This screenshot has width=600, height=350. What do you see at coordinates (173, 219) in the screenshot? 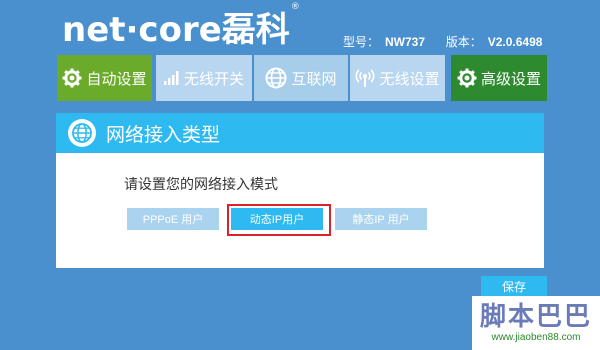
I see `mode-pppoe-button: PPPoE 用户` at bounding box center [173, 219].